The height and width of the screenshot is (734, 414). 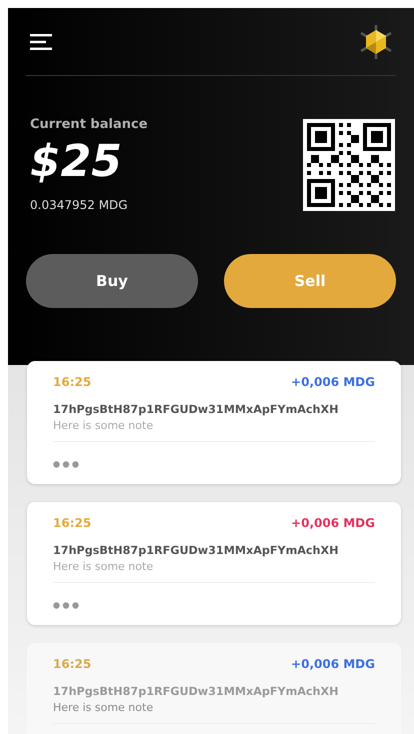 I want to click on balance-amount: $25, so click(x=76, y=162).